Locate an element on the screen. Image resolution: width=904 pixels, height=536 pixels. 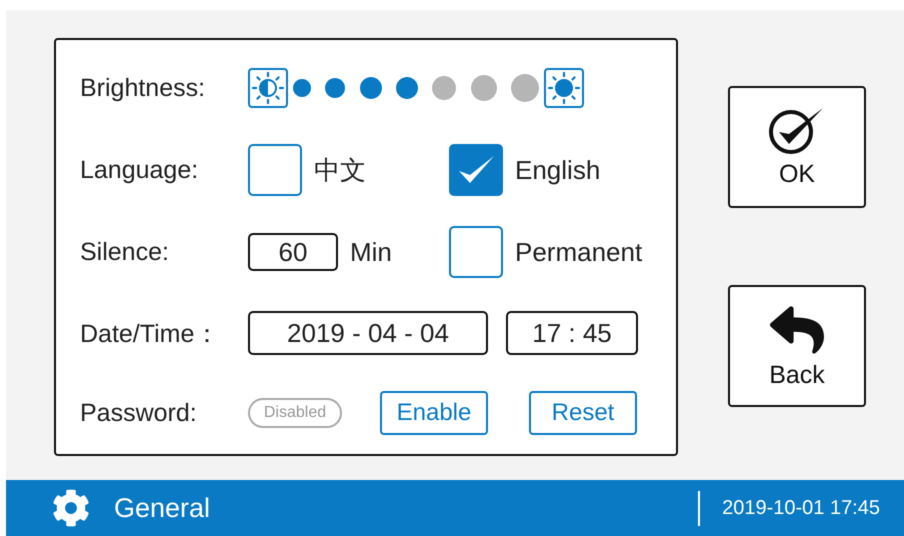
row-label: Brightness: is located at coordinates (143, 88).